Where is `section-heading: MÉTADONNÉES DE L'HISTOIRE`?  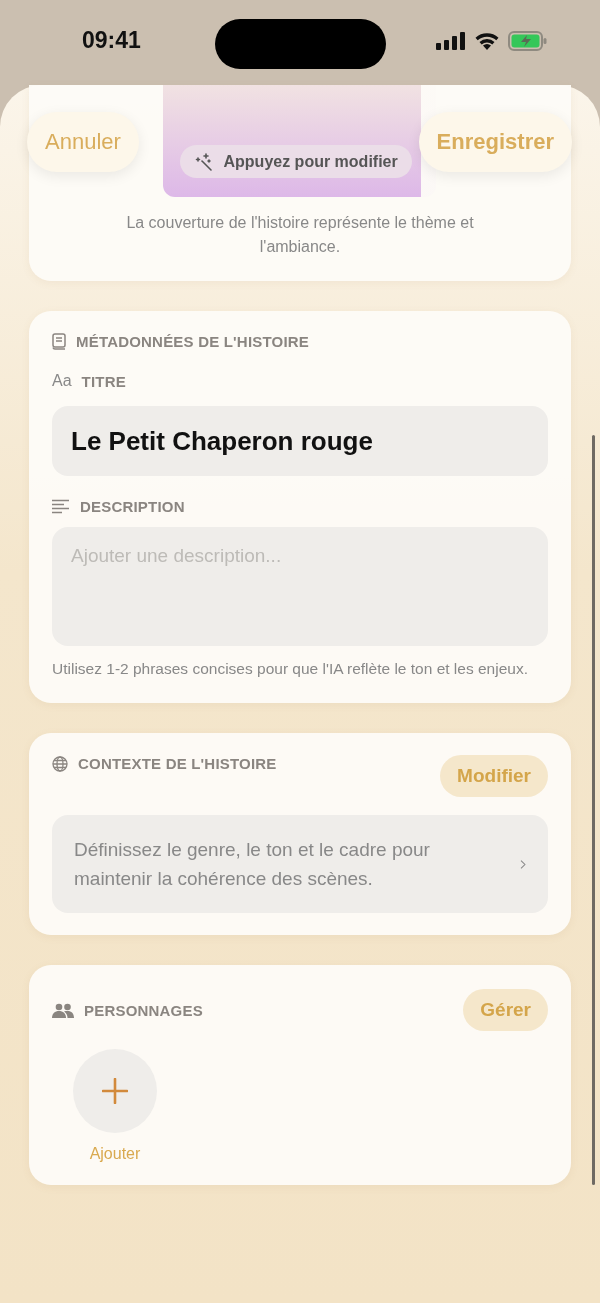 section-heading: MÉTADONNÉES DE L'HISTOIRE is located at coordinates (193, 341).